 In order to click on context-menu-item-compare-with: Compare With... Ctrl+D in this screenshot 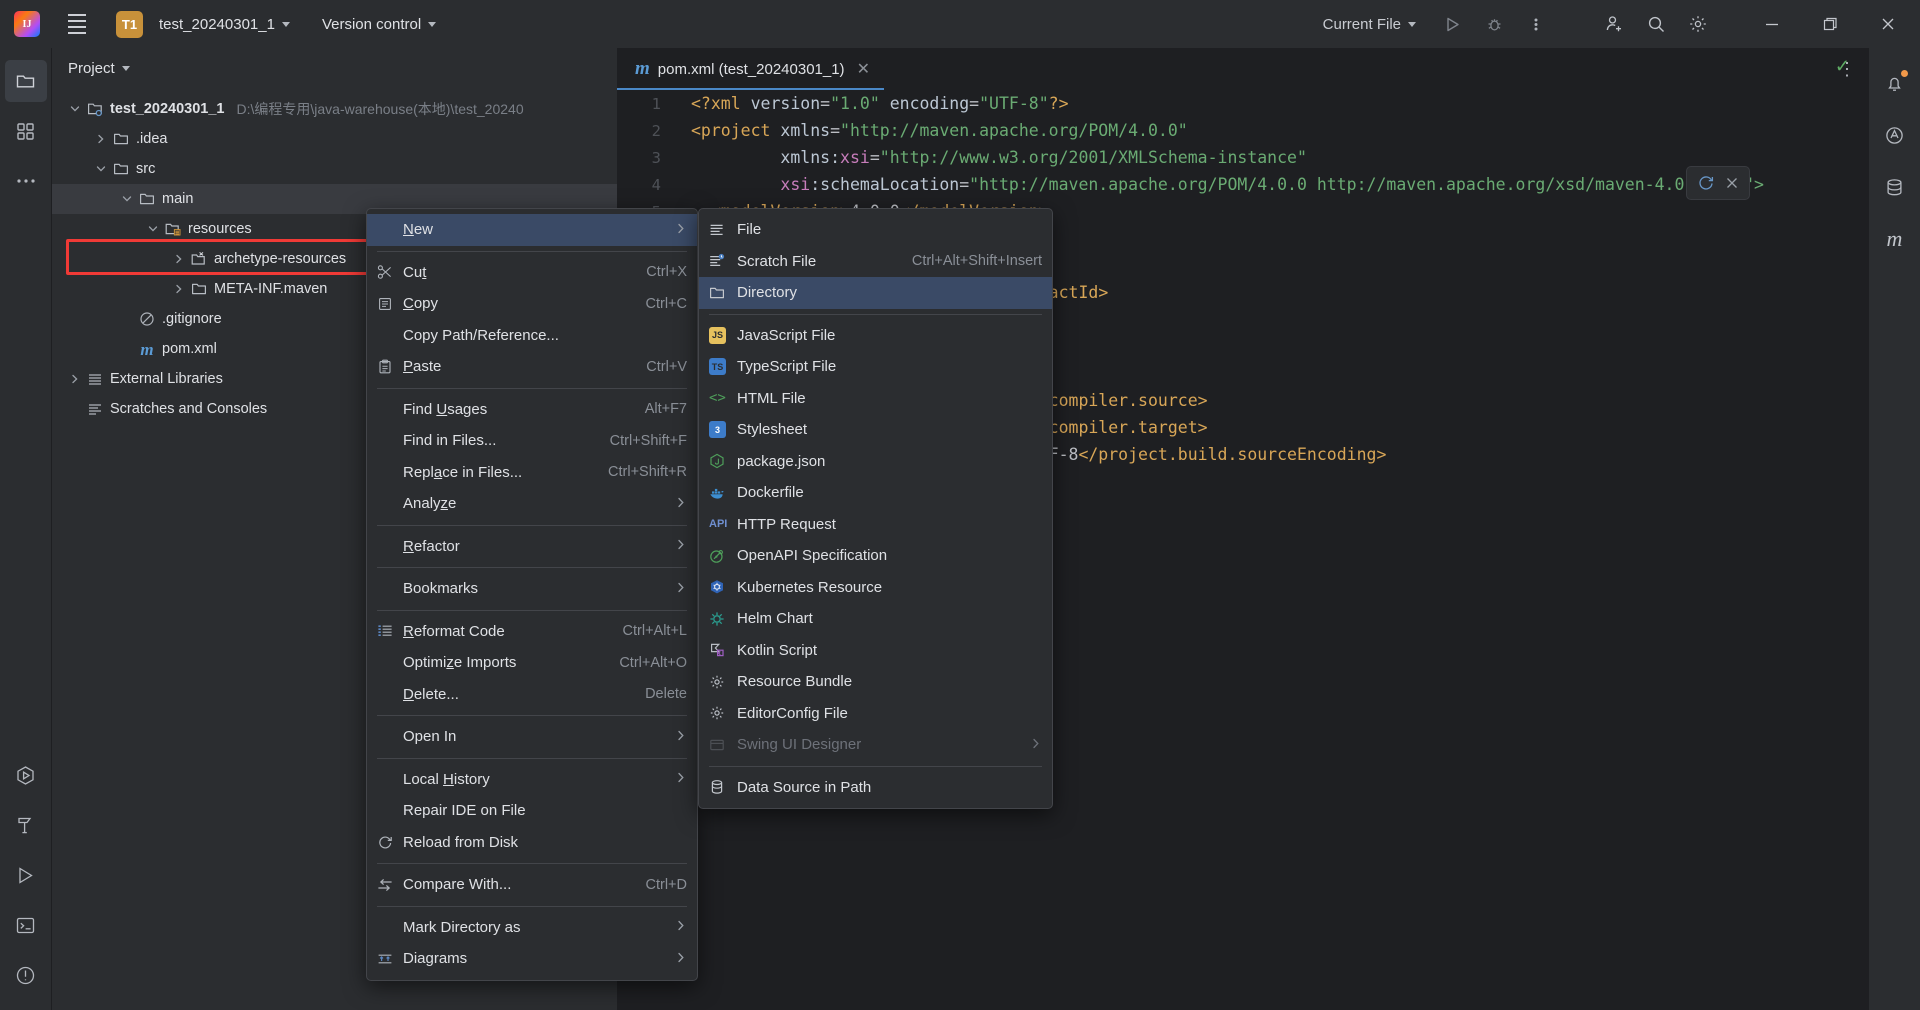, I will do `click(532, 885)`.